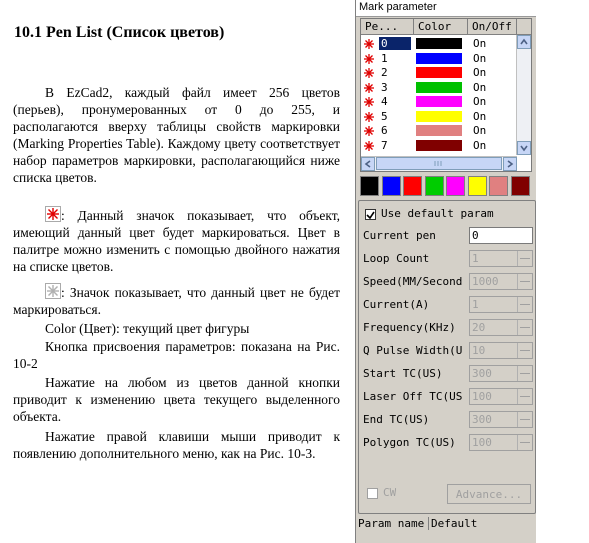 This screenshot has width=589, height=543. Describe the element at coordinates (437, 213) in the screenshot. I see `use-default-label: Use default param` at that location.